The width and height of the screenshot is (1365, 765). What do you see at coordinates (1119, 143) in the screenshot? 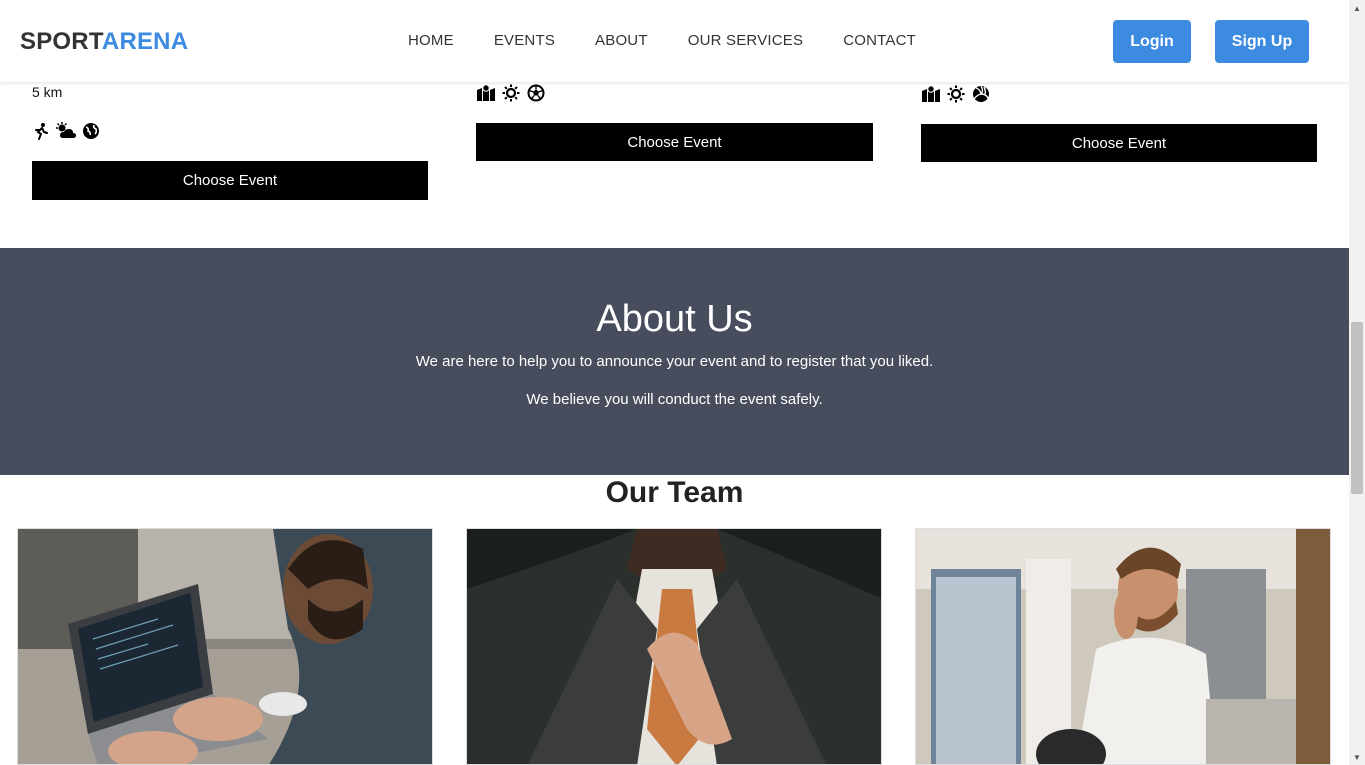
I see `choose-event-button-3: Choose Event` at bounding box center [1119, 143].